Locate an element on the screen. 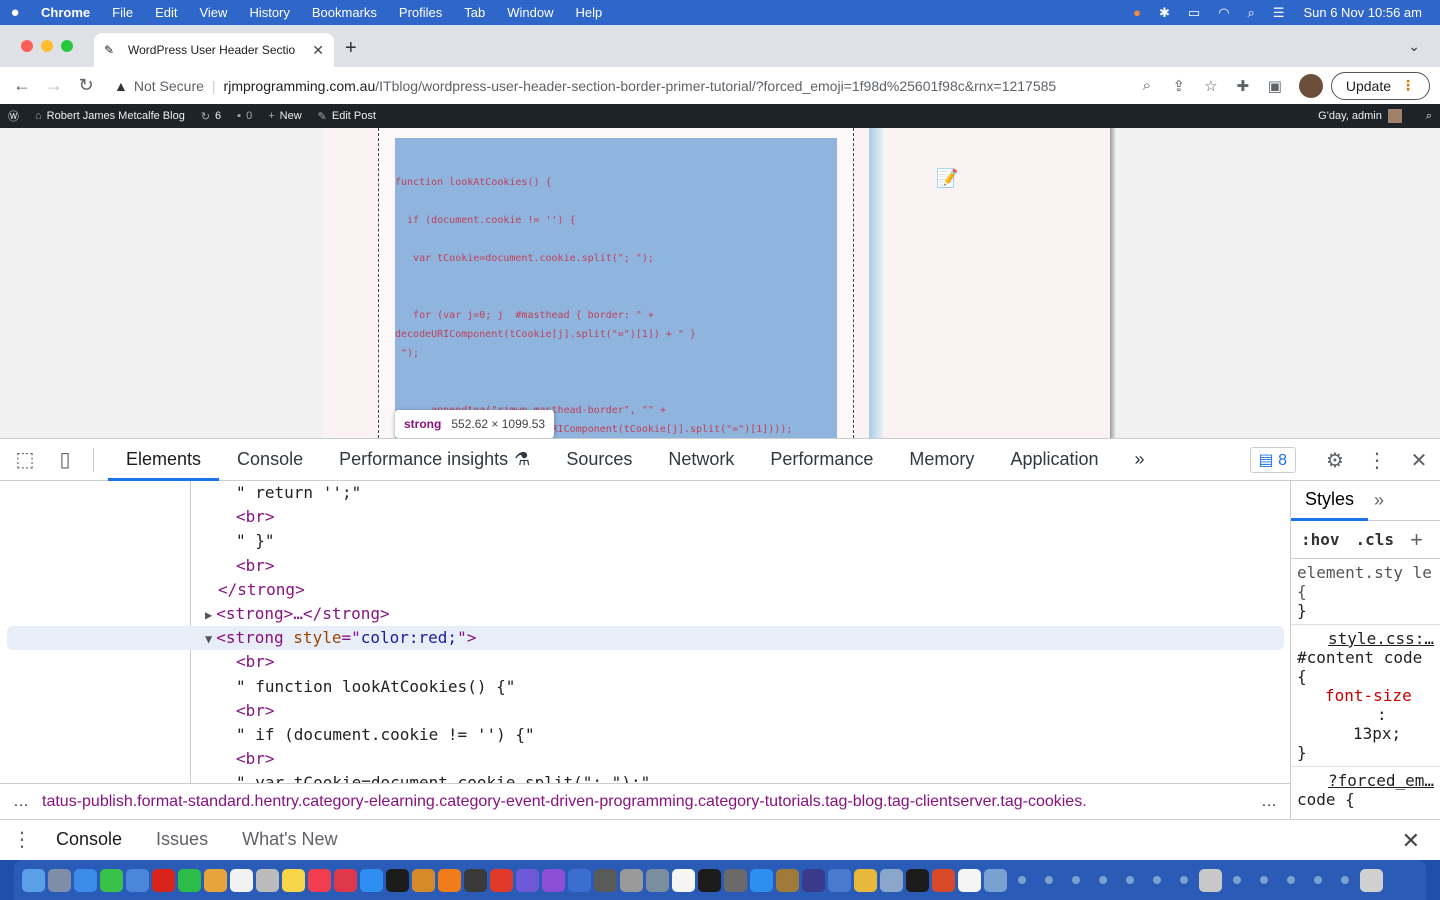 The height and width of the screenshot is (900, 1440). spotlight-search-icon: ⌕ is located at coordinates (1251, 13).